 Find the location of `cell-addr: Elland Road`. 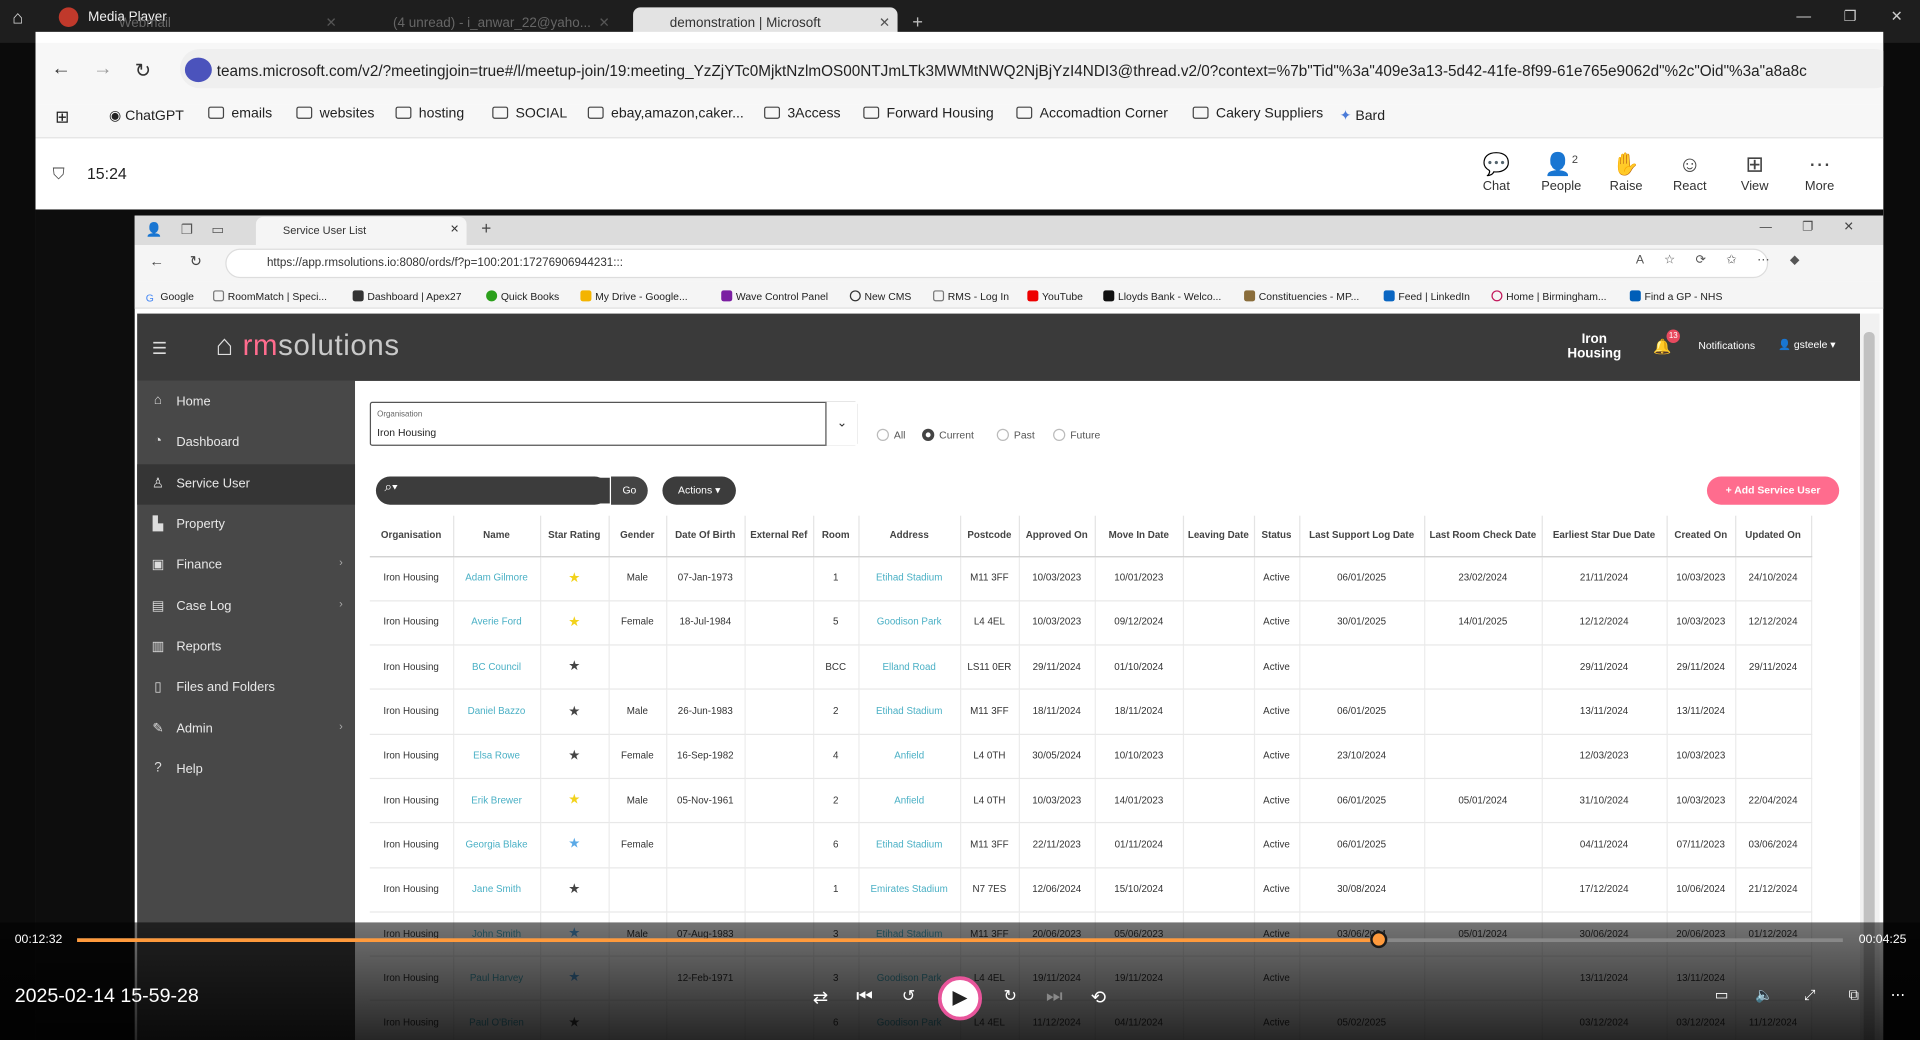

cell-addr: Elland Road is located at coordinates (909, 668).